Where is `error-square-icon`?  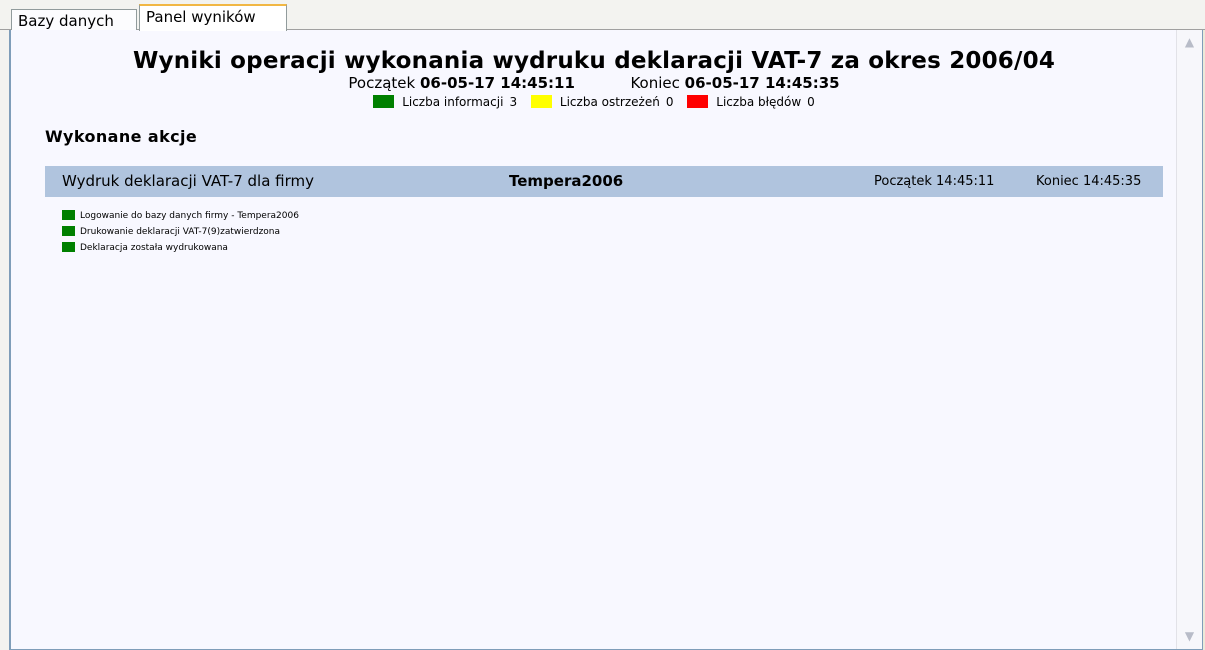 error-square-icon is located at coordinates (698, 101).